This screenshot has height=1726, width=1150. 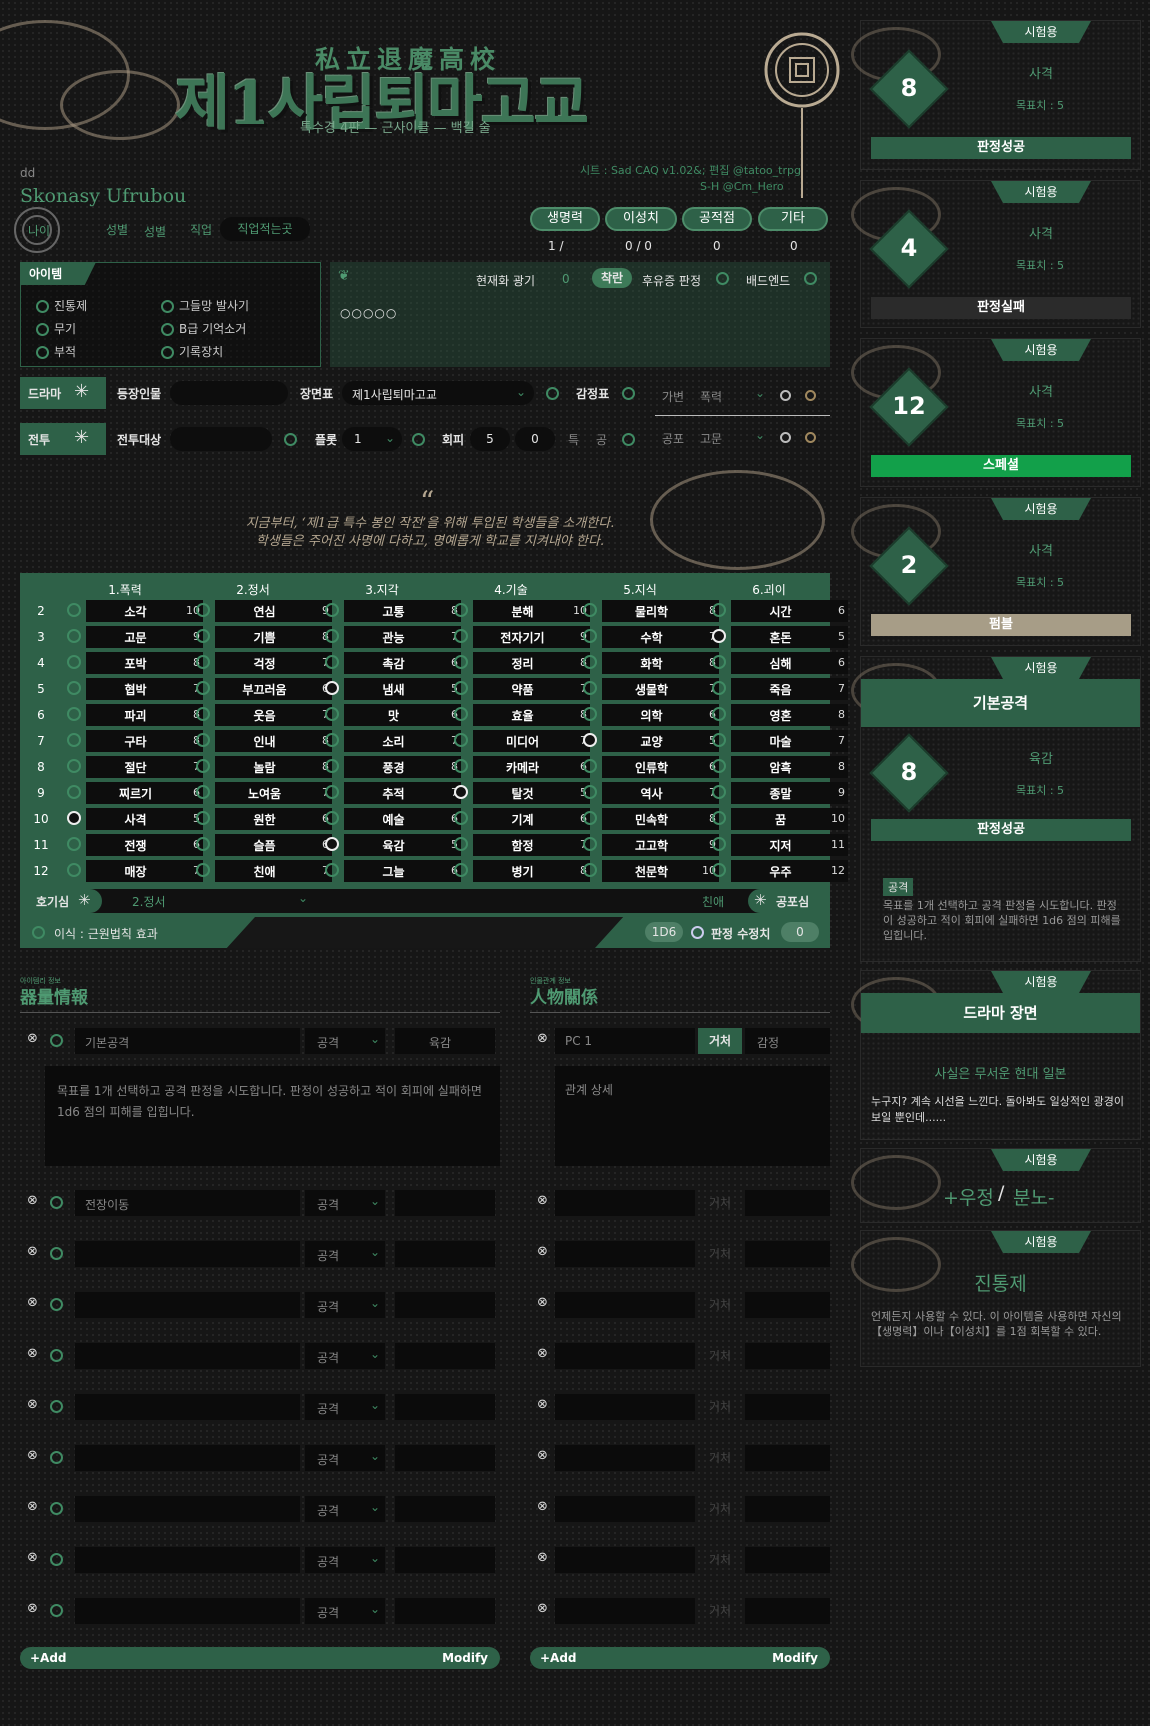 I want to click on skill-cell: 물리학 8, so click(x=651, y=611).